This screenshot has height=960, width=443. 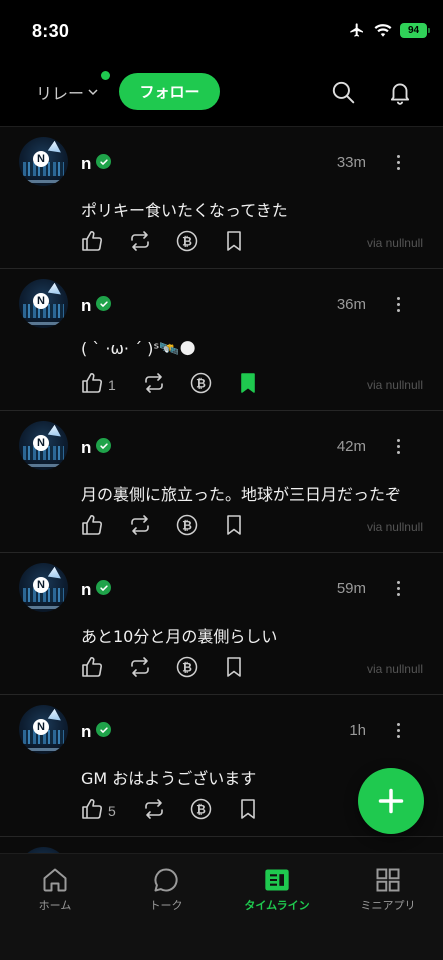 What do you see at coordinates (55, 880) in the screenshot?
I see `home-icon` at bounding box center [55, 880].